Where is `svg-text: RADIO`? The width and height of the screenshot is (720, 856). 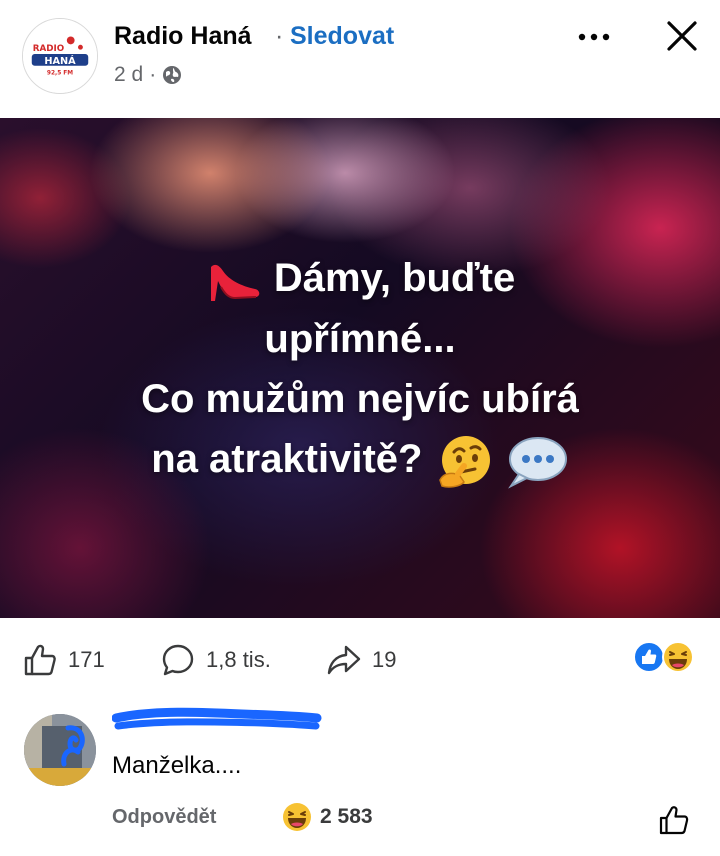
svg-text: RADIO is located at coordinates (48, 49).